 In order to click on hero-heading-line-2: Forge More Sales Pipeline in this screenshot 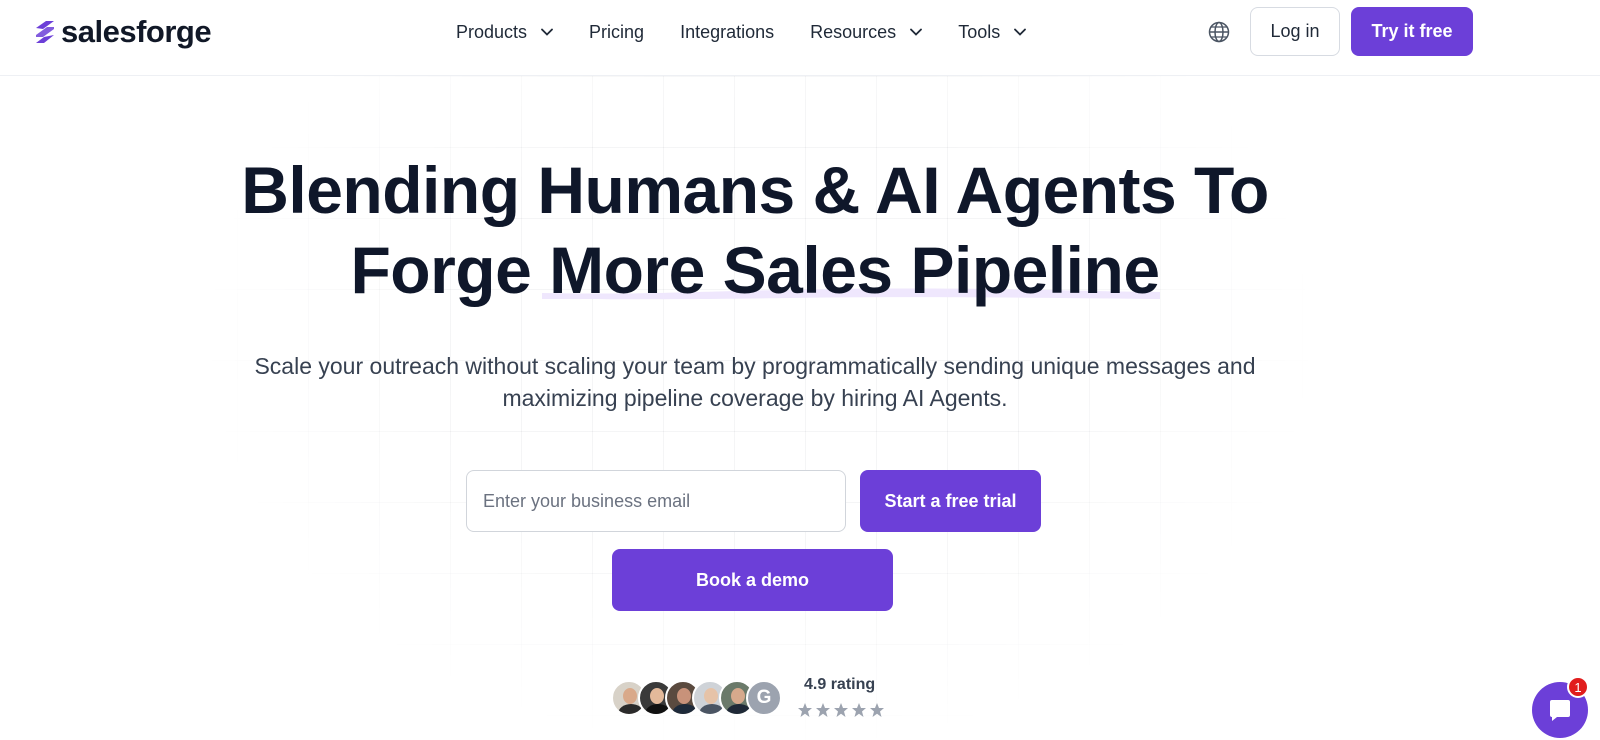, I will do `click(755, 270)`.